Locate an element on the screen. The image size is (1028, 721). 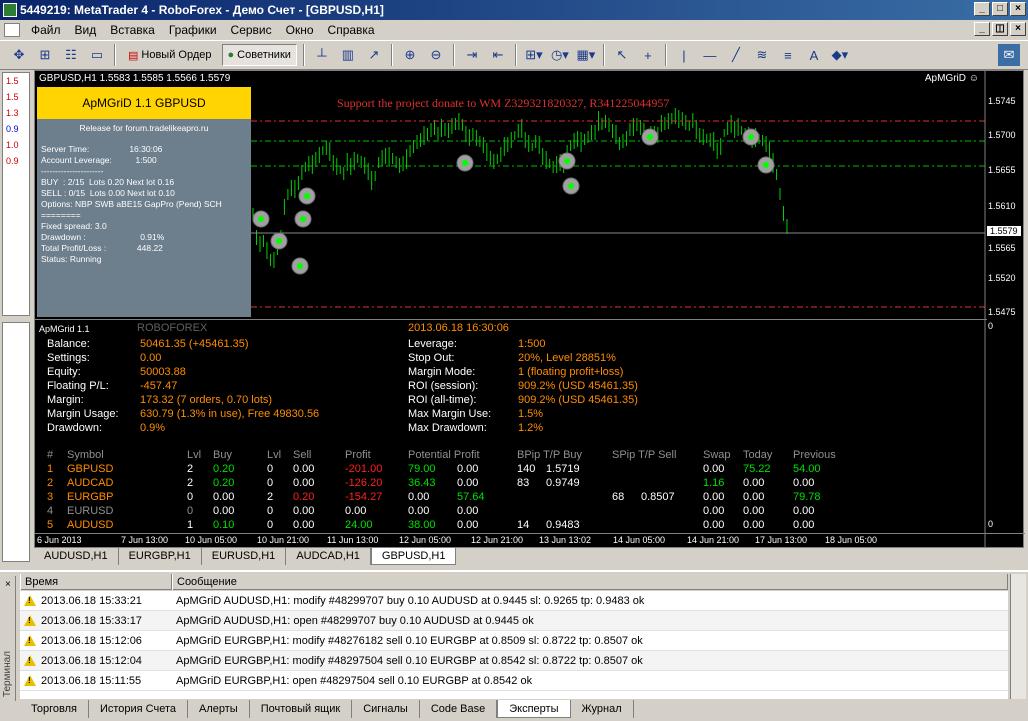
experts-button: ● Советники is located at coordinates (259, 55).